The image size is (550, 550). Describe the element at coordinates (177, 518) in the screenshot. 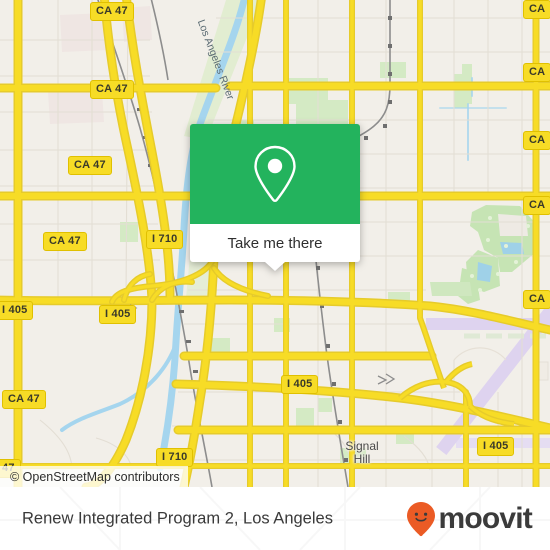

I see `page-title: Renew Integrated Program 2, Los Angeles` at that location.